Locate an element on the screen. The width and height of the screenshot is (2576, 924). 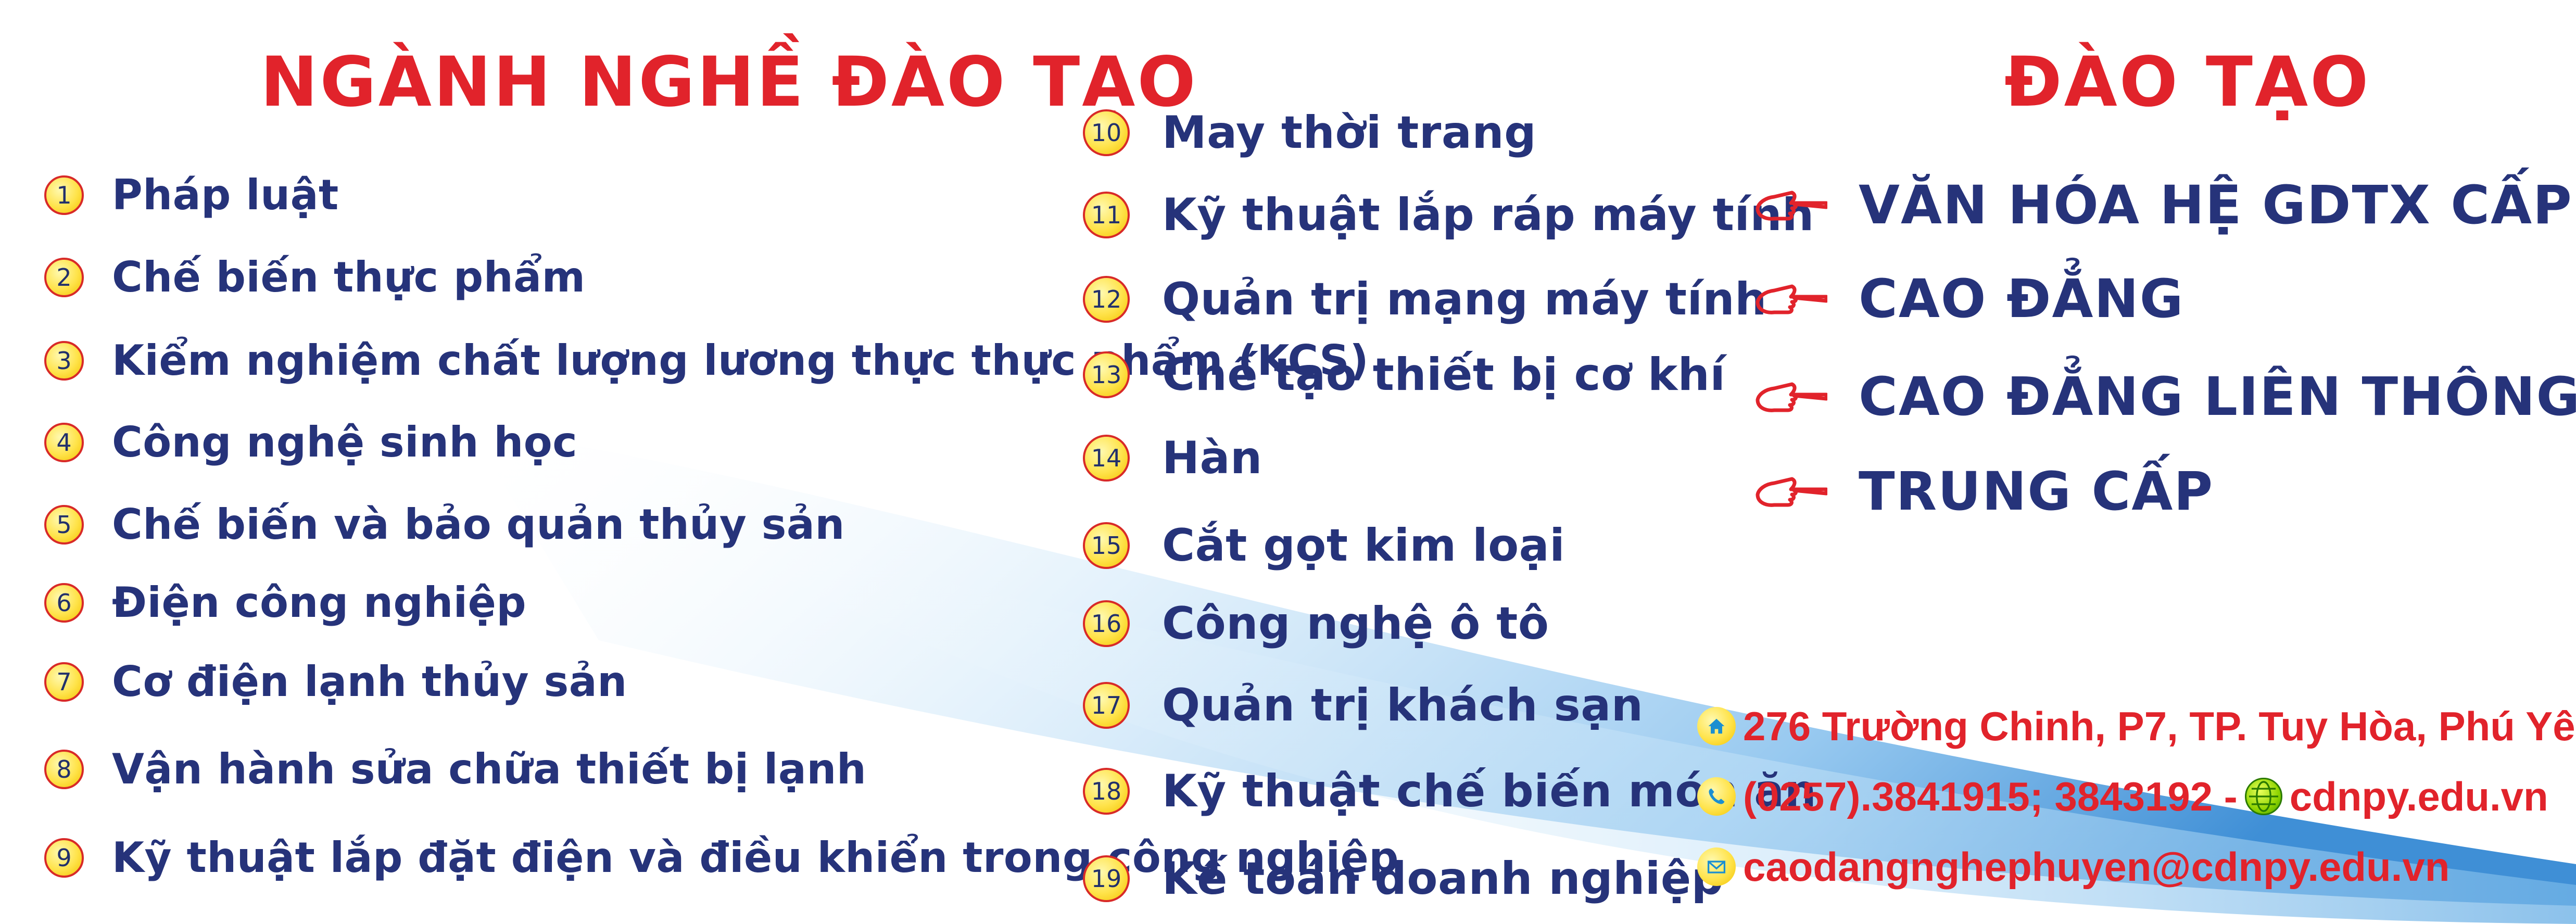
list-item: 19 Kế toán doanh nghiệp is located at coordinates (1403, 878).